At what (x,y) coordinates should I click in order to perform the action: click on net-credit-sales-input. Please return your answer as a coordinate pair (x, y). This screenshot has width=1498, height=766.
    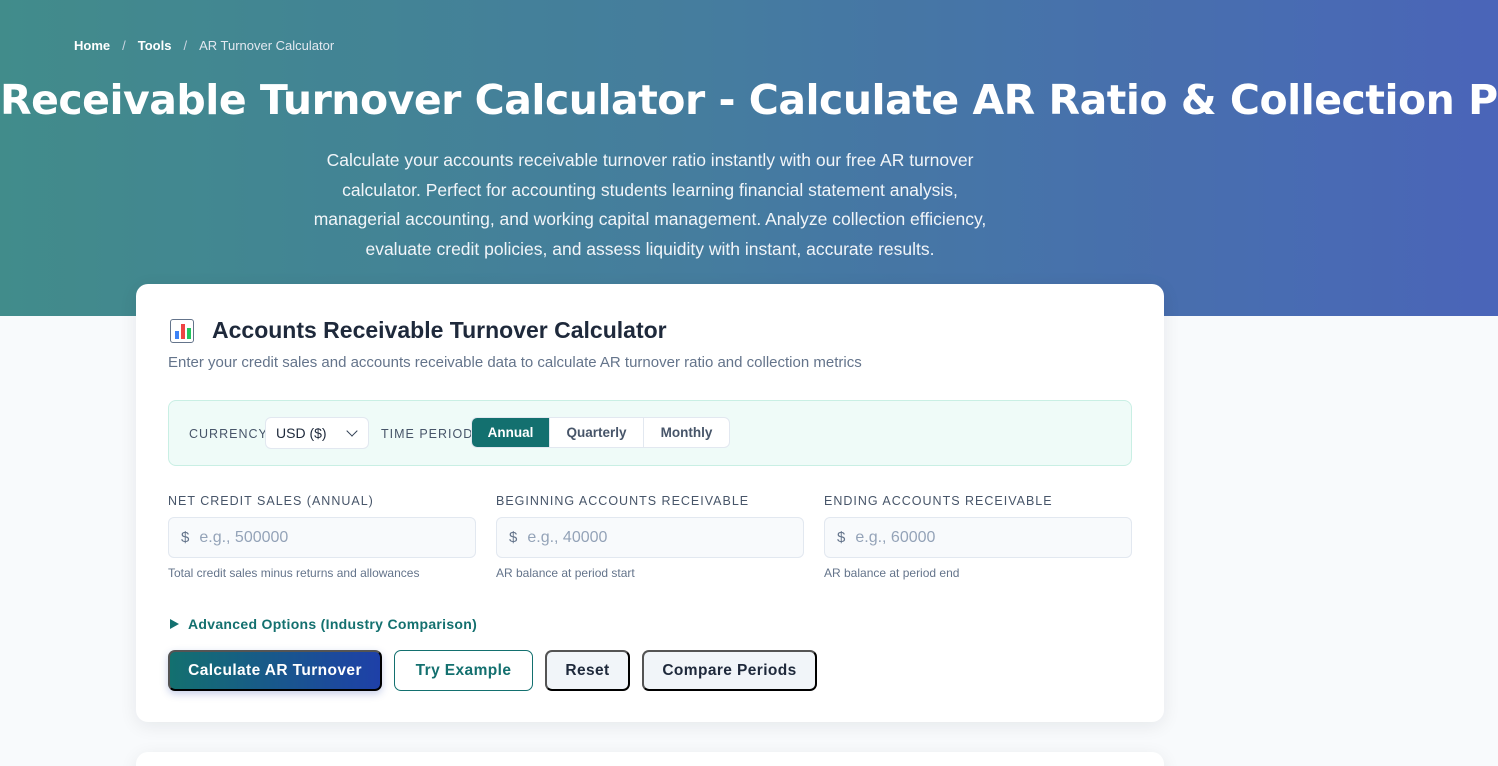
    Looking at the image, I should click on (329, 537).